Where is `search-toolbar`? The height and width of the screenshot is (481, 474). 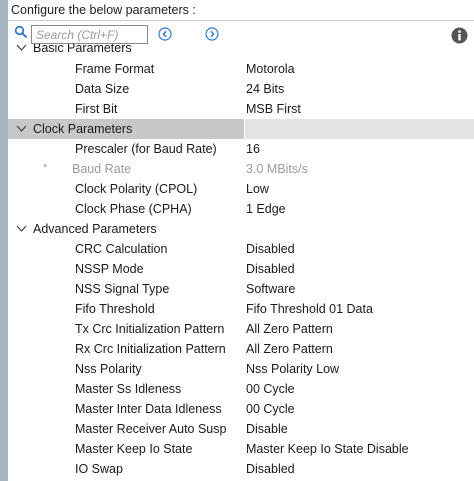
search-toolbar is located at coordinates (241, 34).